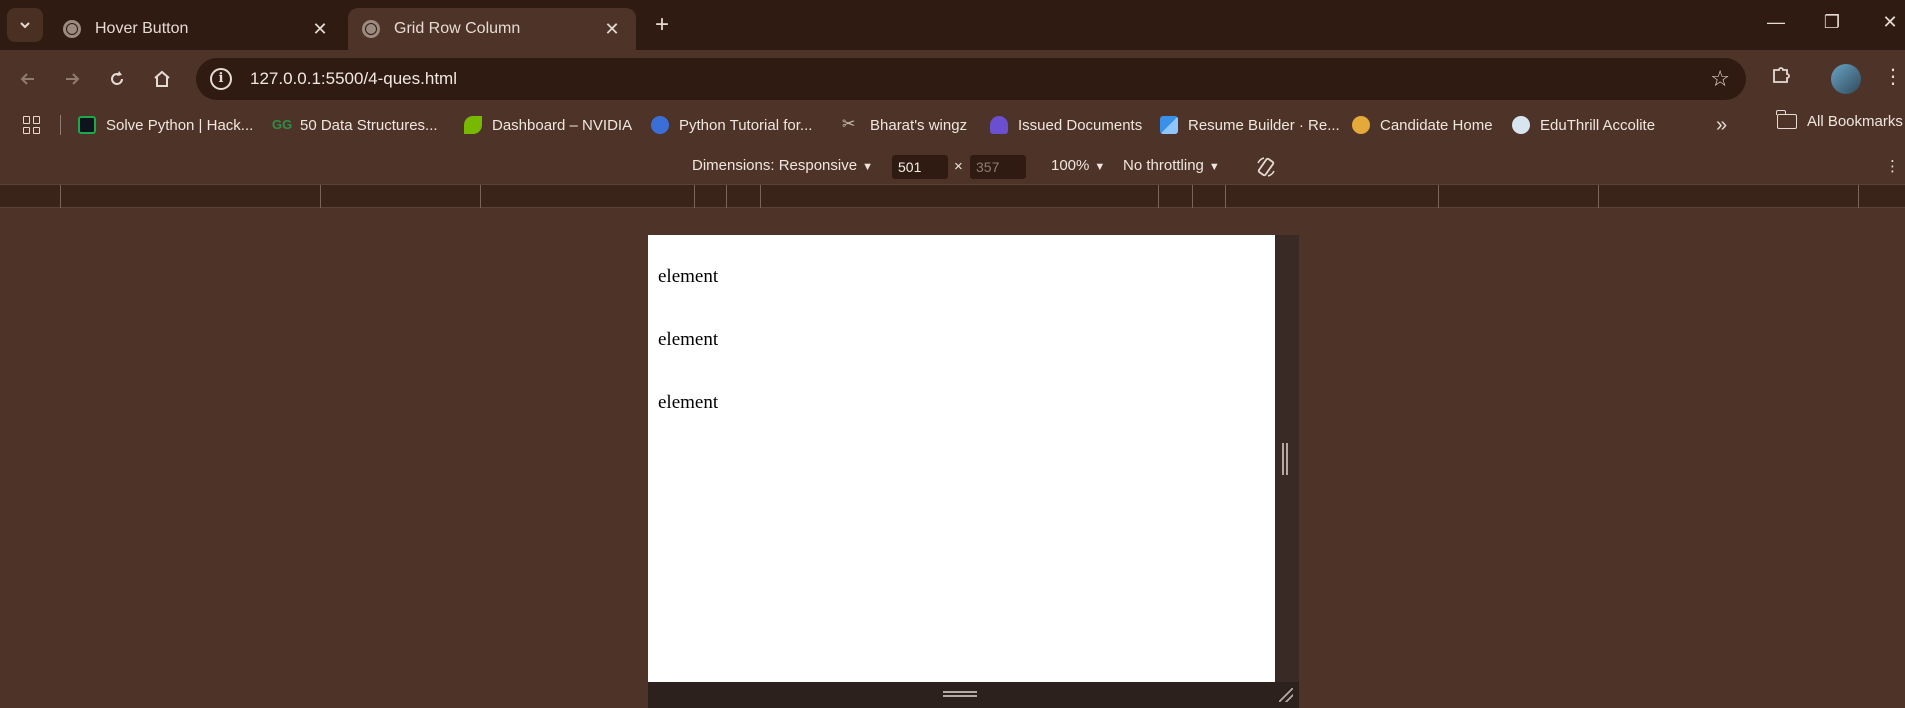 The image size is (1905, 708). I want to click on tab-grid-row-column: Grid Row Column ✕, so click(492, 29).